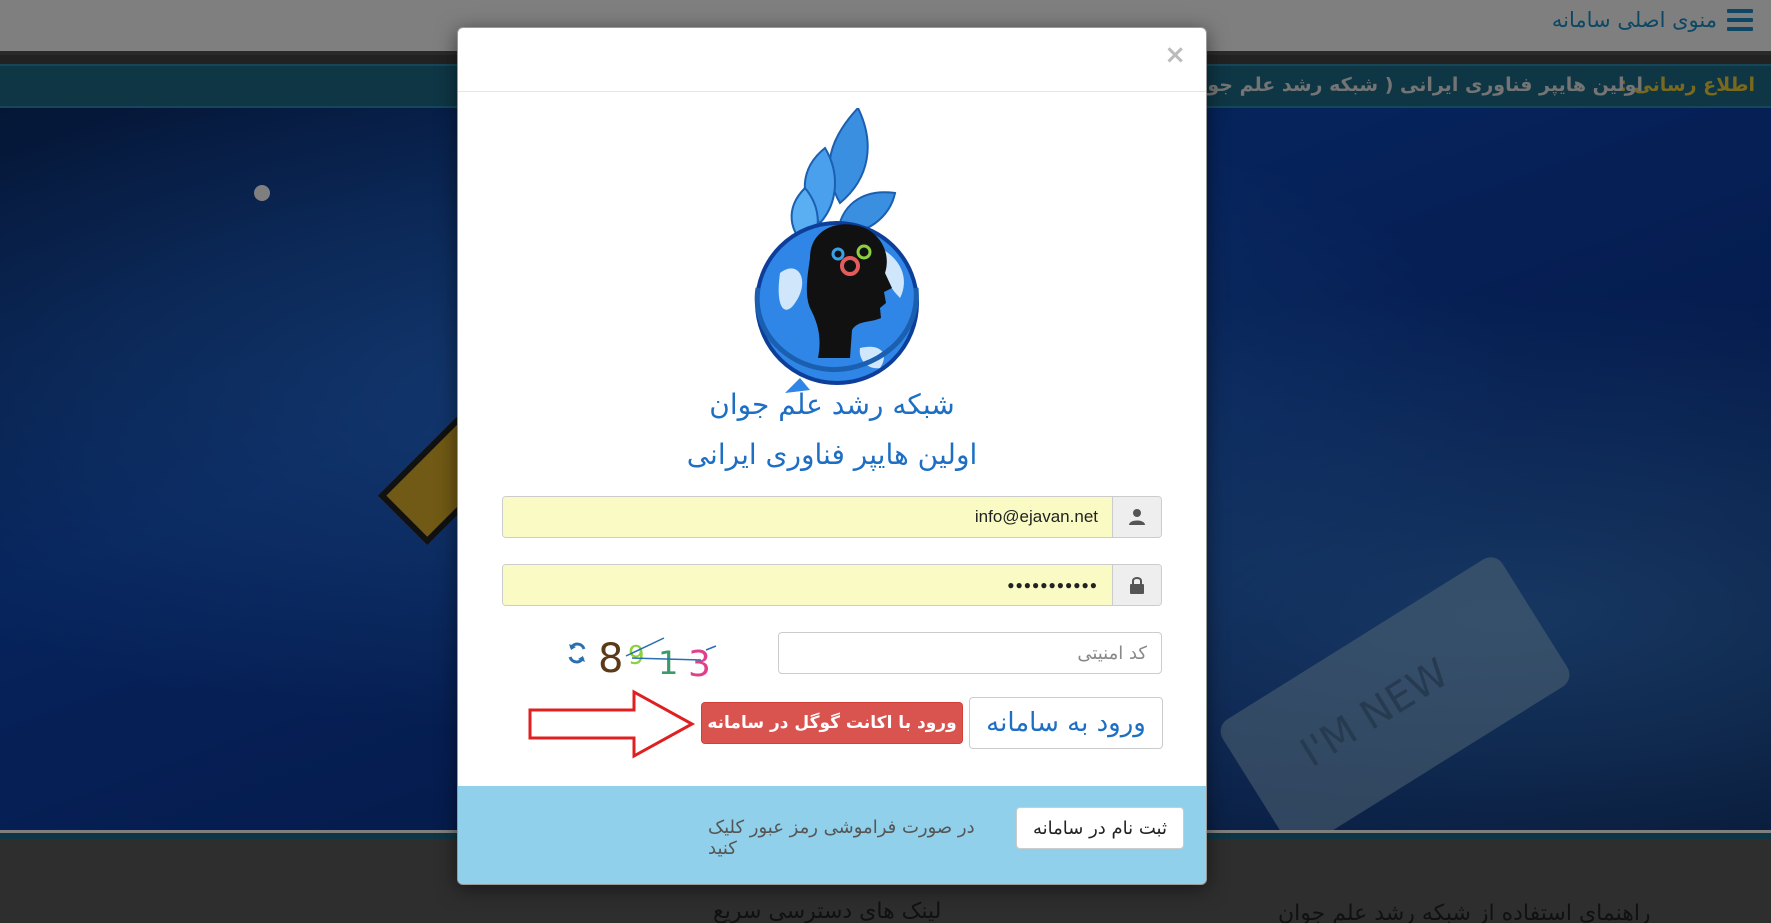 This screenshot has width=1771, height=923. What do you see at coordinates (832, 60) in the screenshot?
I see `modal-header: ×` at bounding box center [832, 60].